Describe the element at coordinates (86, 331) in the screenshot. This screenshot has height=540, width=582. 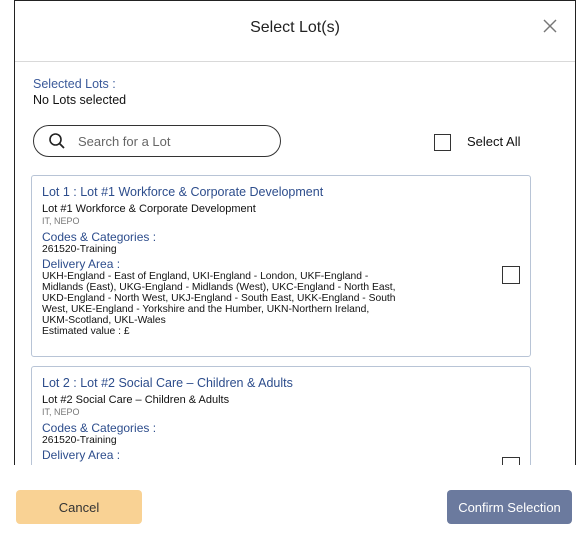
I see `estimated-value: Estimated value : £` at that location.